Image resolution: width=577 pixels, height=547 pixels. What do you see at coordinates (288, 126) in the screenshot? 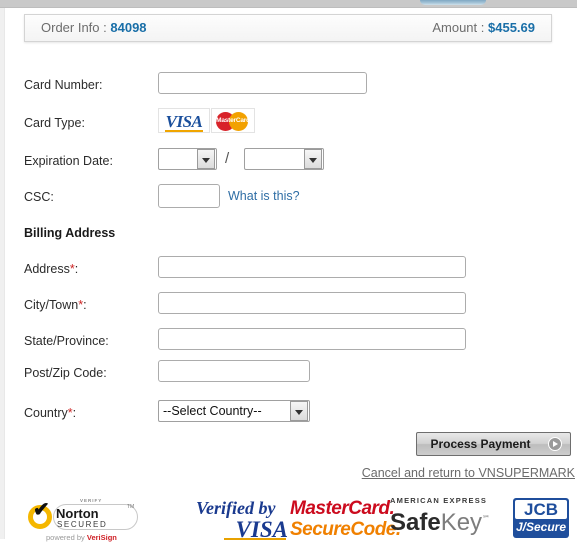
I see `card-type-row: Card Type: VISA MasterCard` at bounding box center [288, 126].